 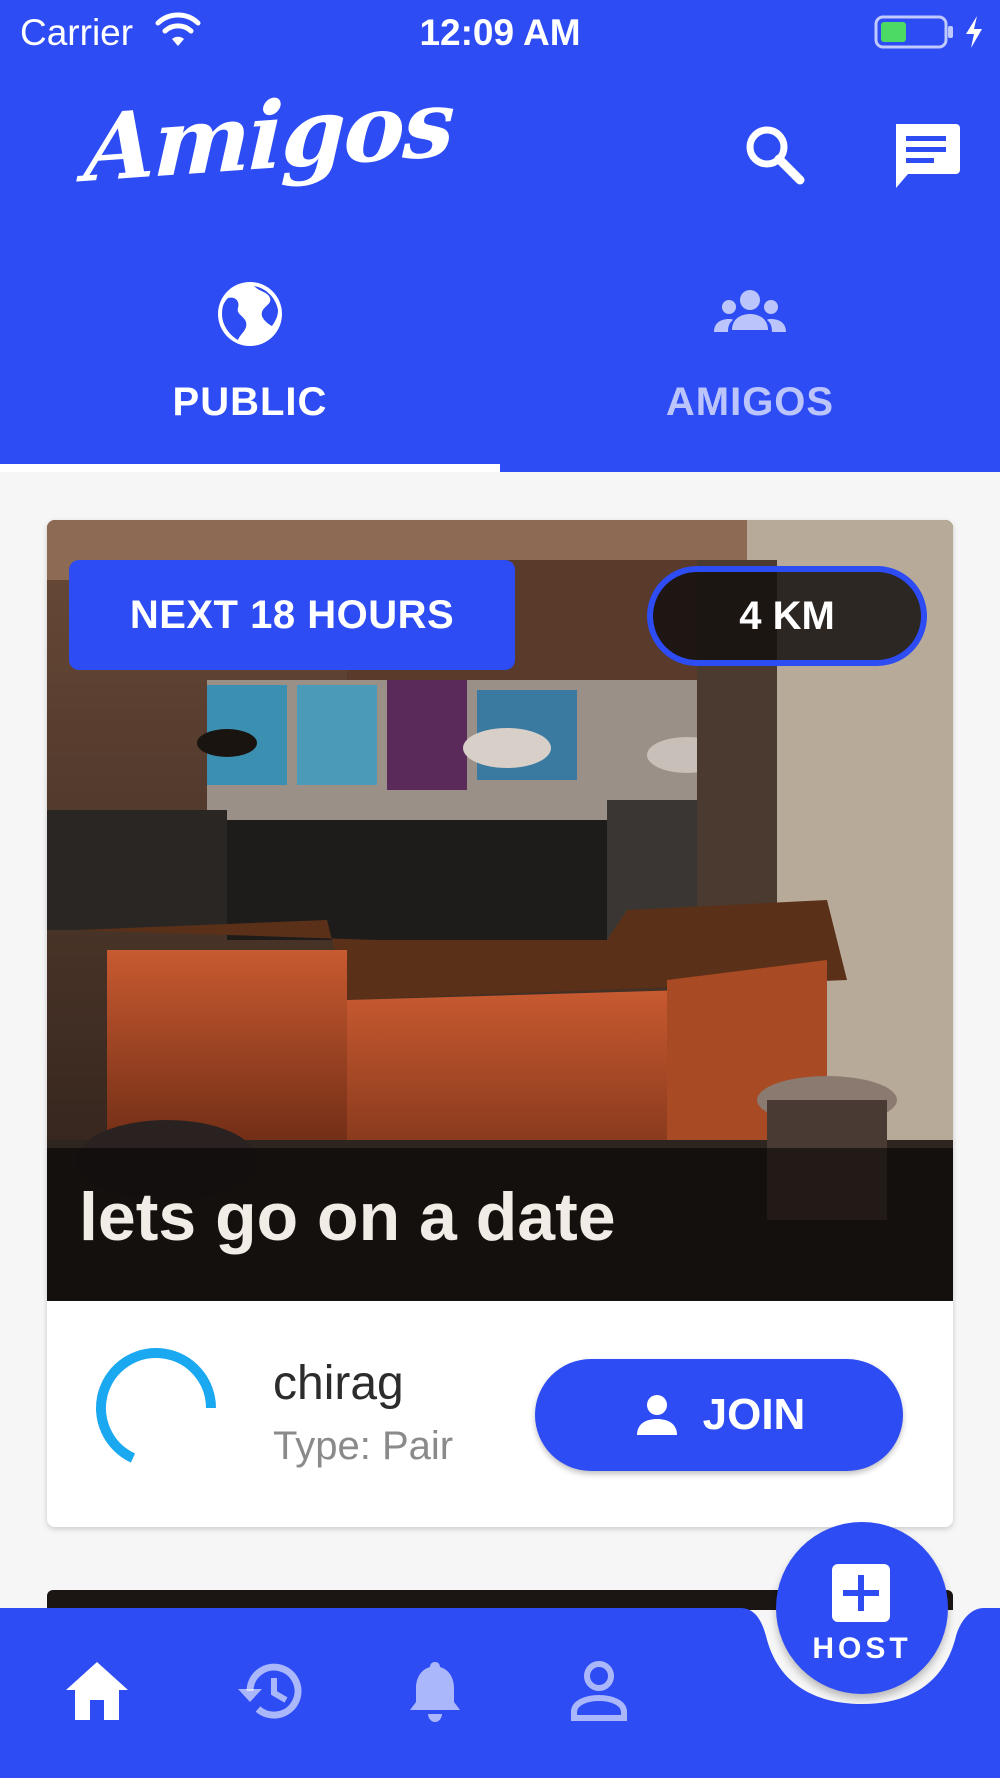 I want to click on title-overlay: lets go on a date, so click(x=500, y=1224).